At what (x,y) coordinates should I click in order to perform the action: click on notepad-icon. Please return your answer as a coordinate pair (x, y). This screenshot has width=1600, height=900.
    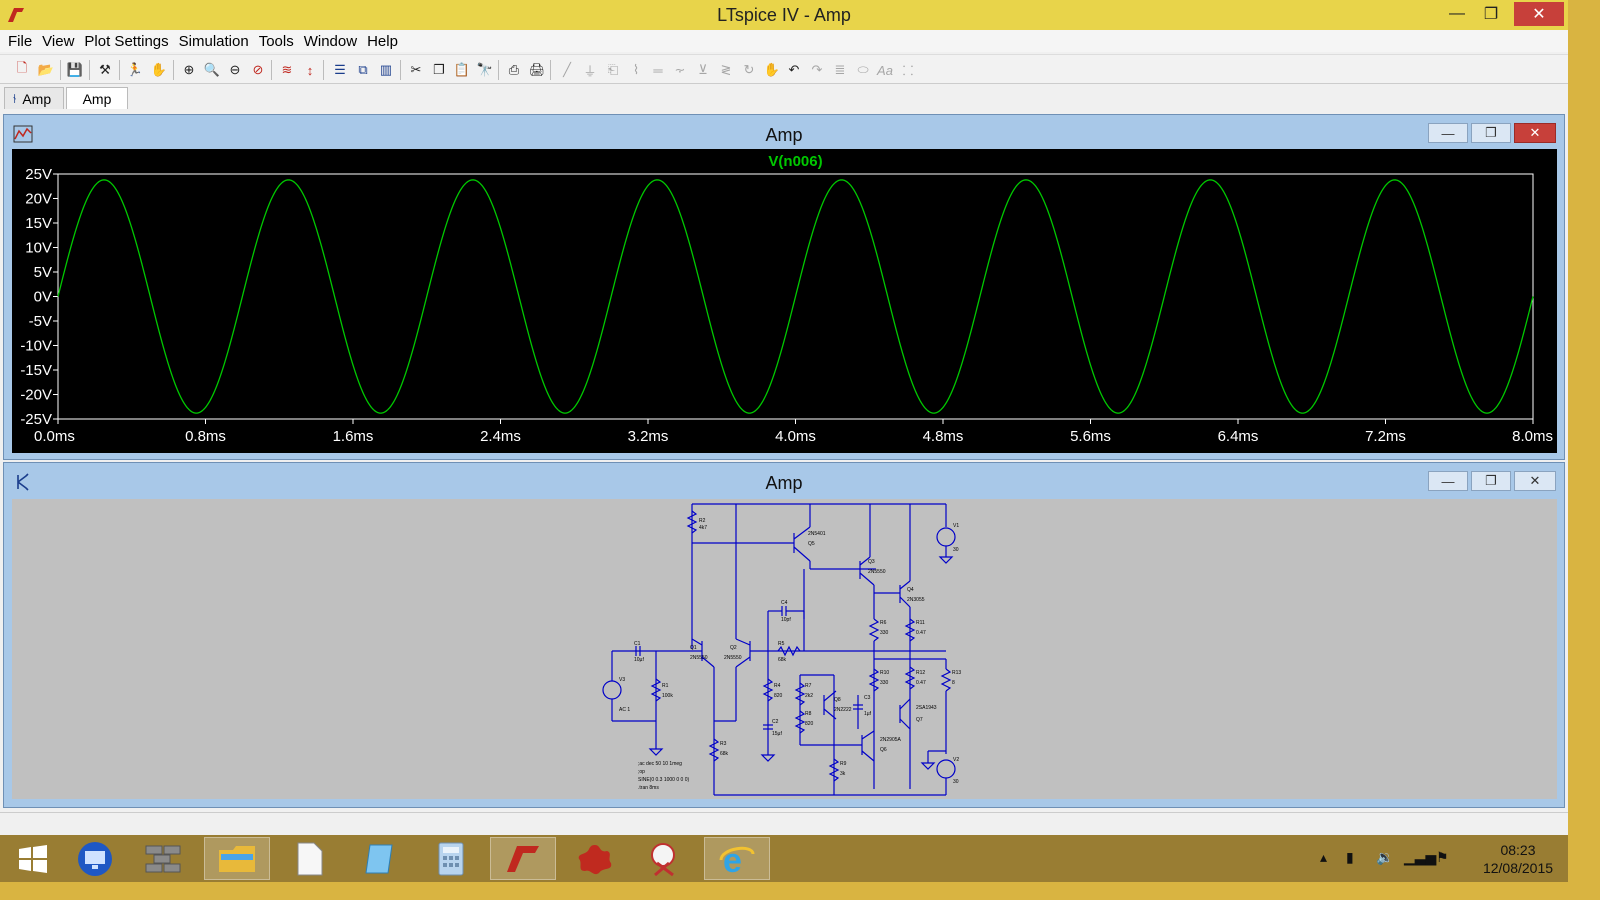
    Looking at the image, I should click on (379, 858).